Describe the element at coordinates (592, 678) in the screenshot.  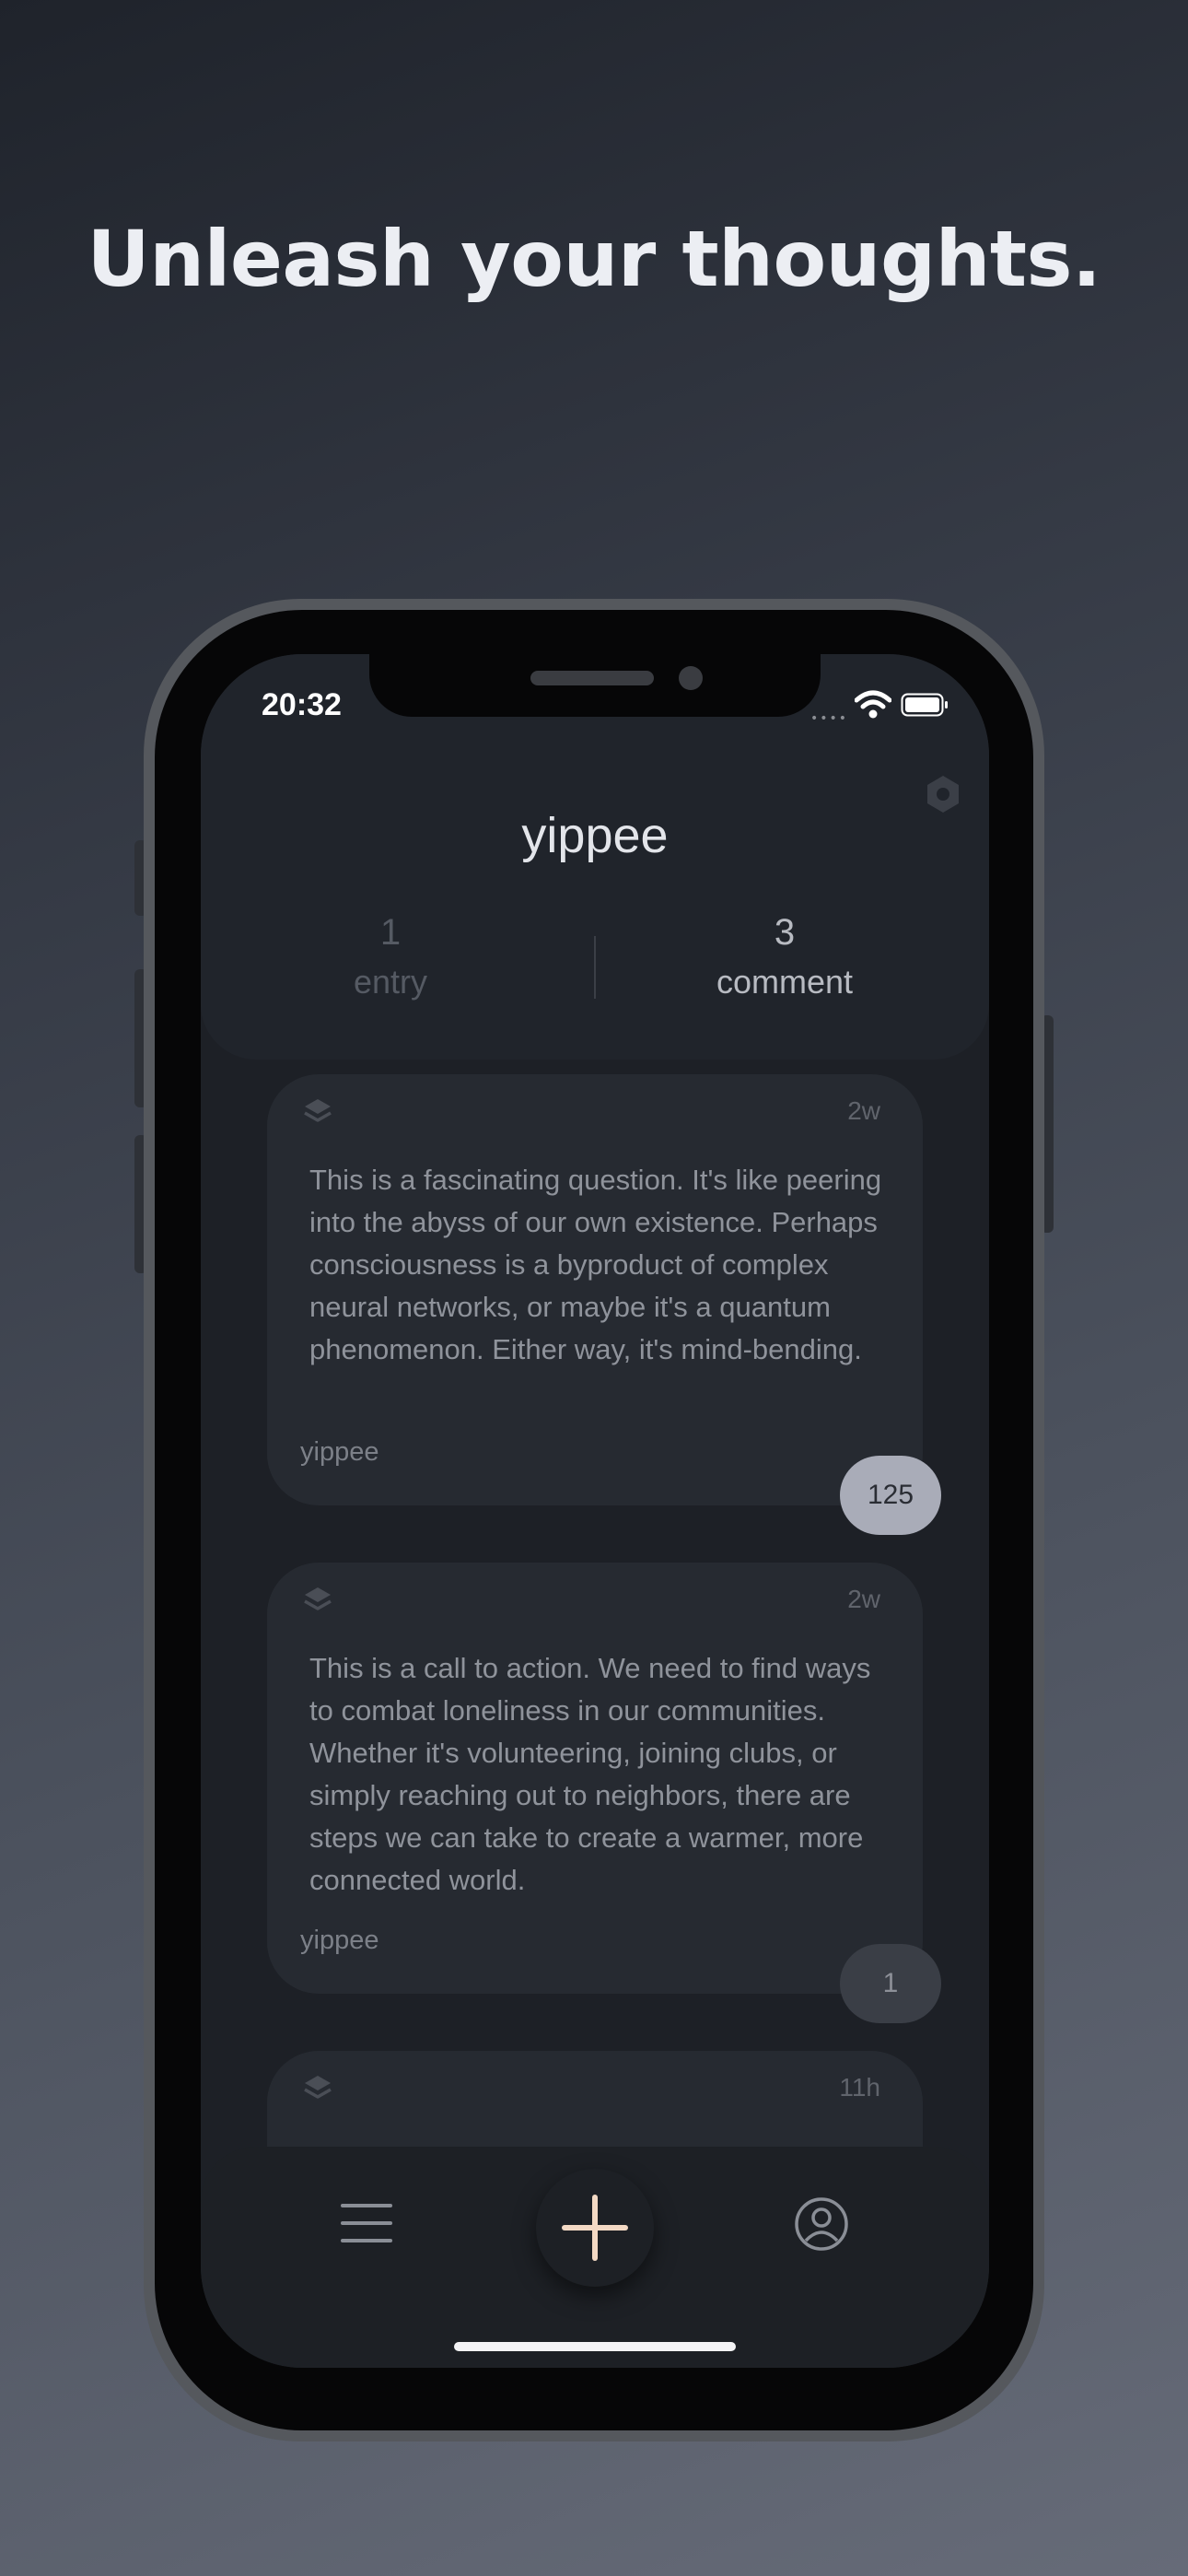
I see `speaker-grille` at that location.